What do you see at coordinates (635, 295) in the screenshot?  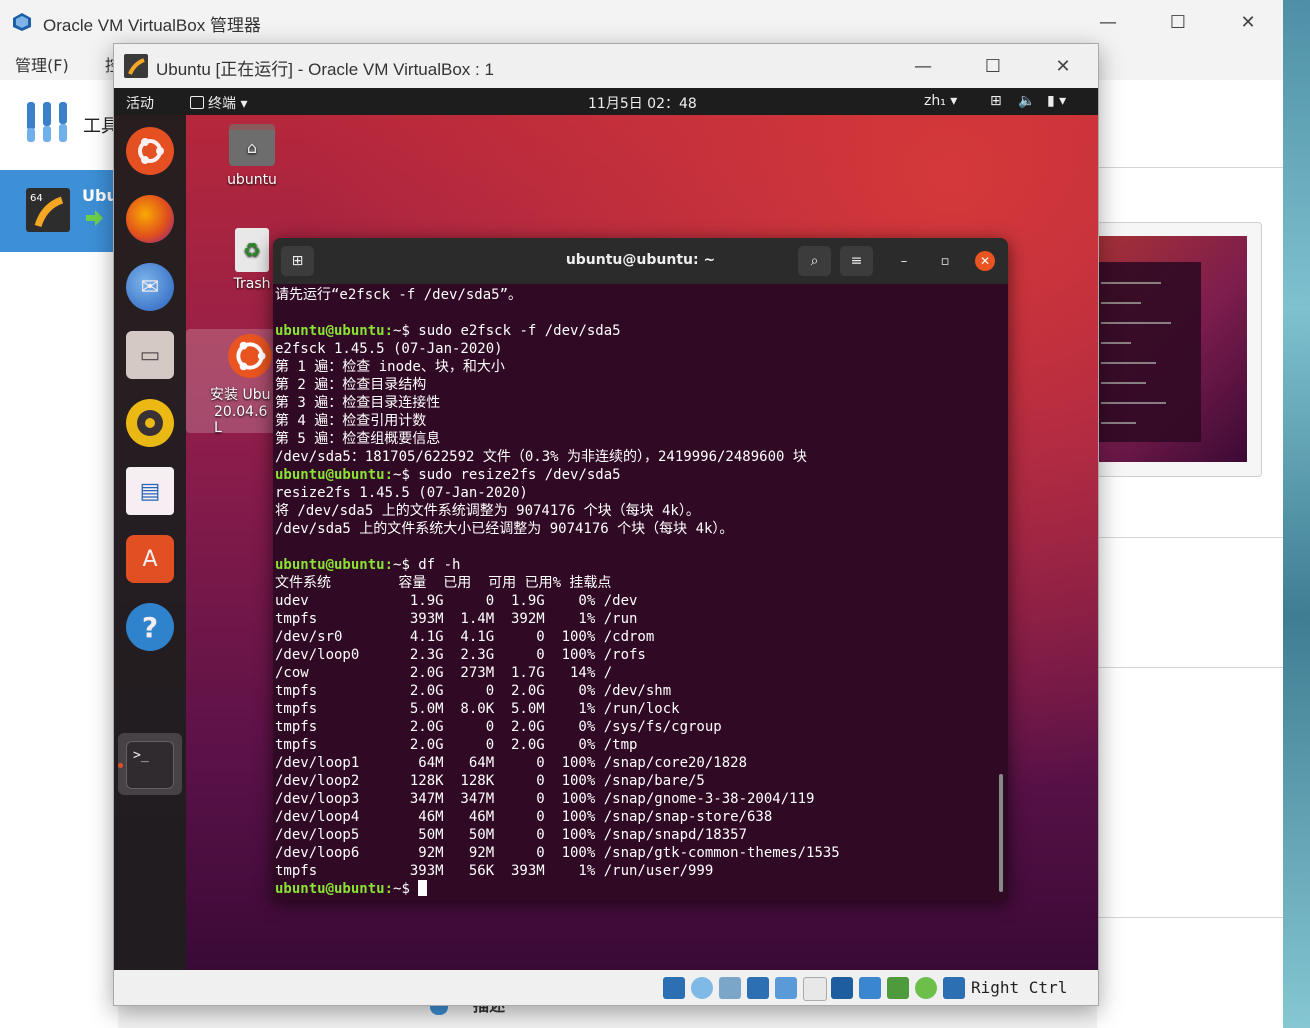 I see `terminal-line: 请先运行“e2fsck -f /dev/sda5”。` at bounding box center [635, 295].